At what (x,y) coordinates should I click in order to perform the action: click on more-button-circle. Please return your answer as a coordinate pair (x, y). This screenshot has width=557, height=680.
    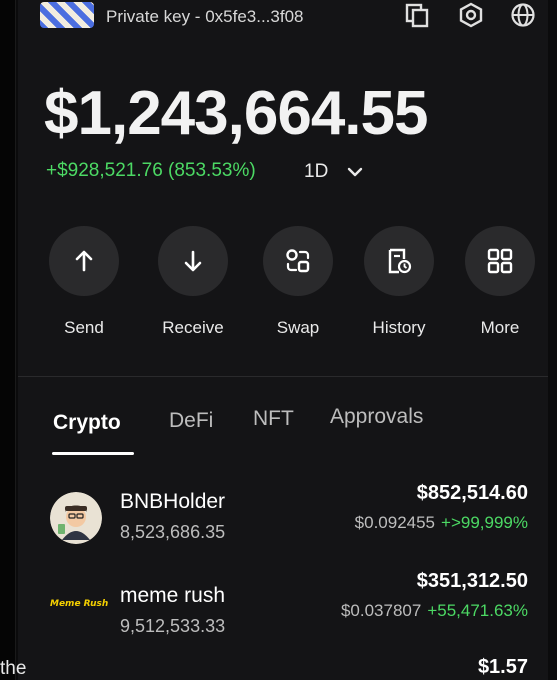
    Looking at the image, I should click on (500, 261).